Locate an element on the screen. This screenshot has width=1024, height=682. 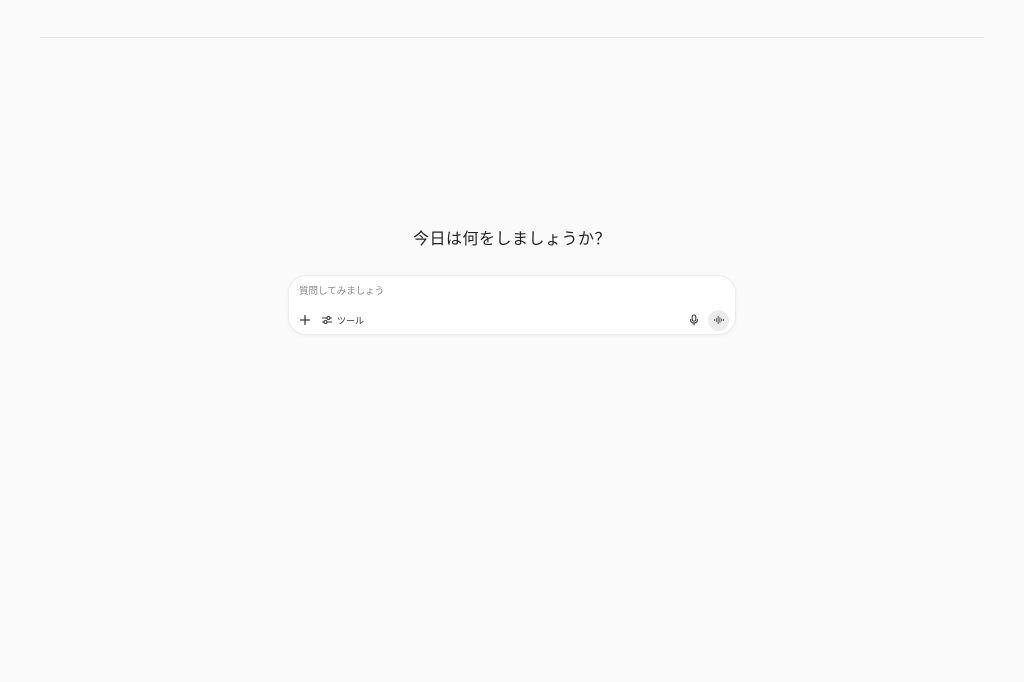
header-divider is located at coordinates (512, 37).